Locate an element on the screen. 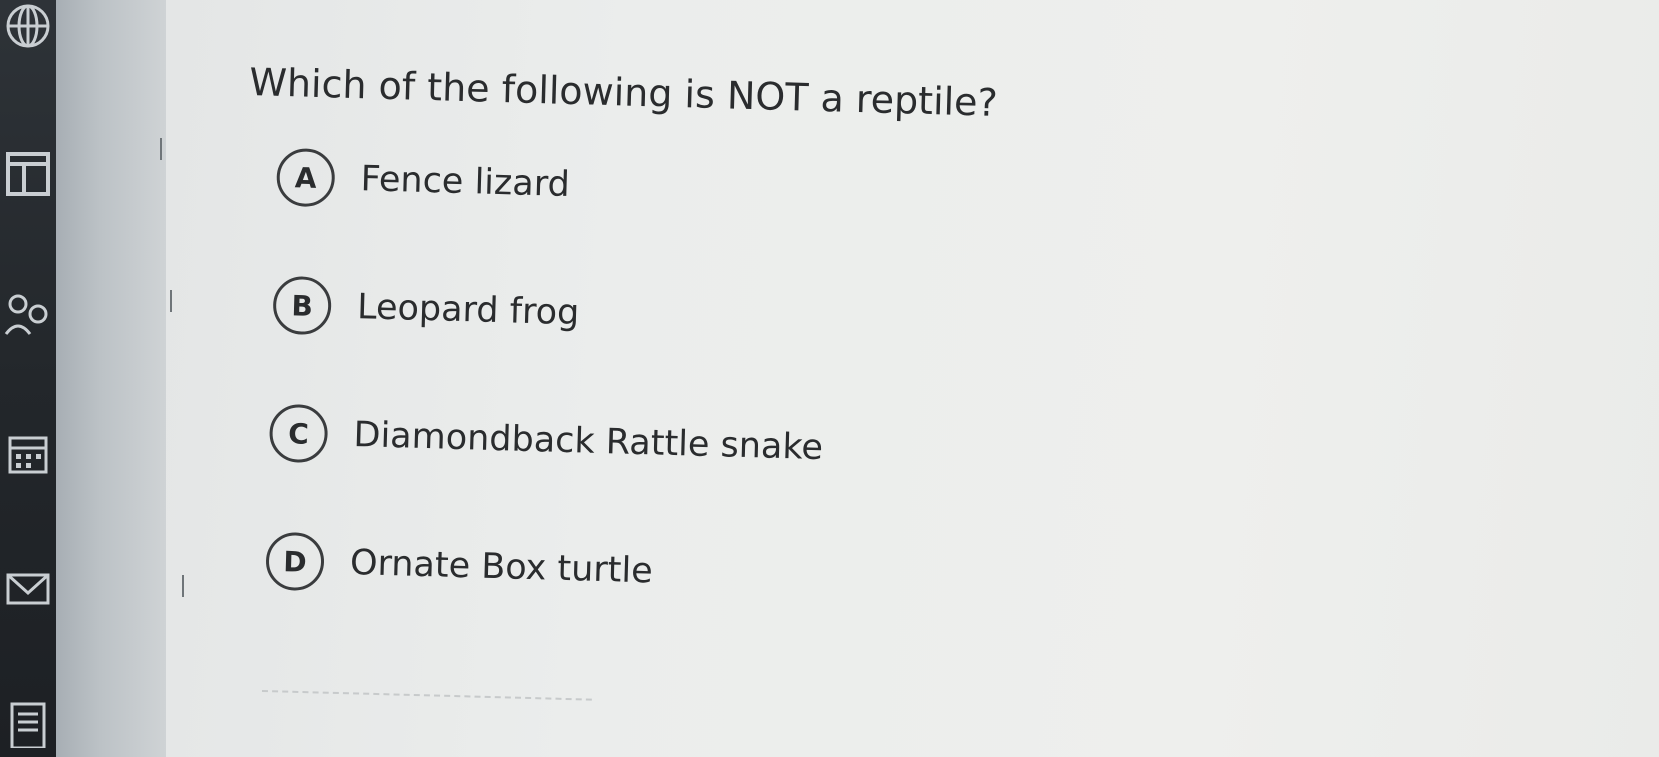 This screenshot has height=757, width=1659. calendar-icon is located at coordinates (28, 454).